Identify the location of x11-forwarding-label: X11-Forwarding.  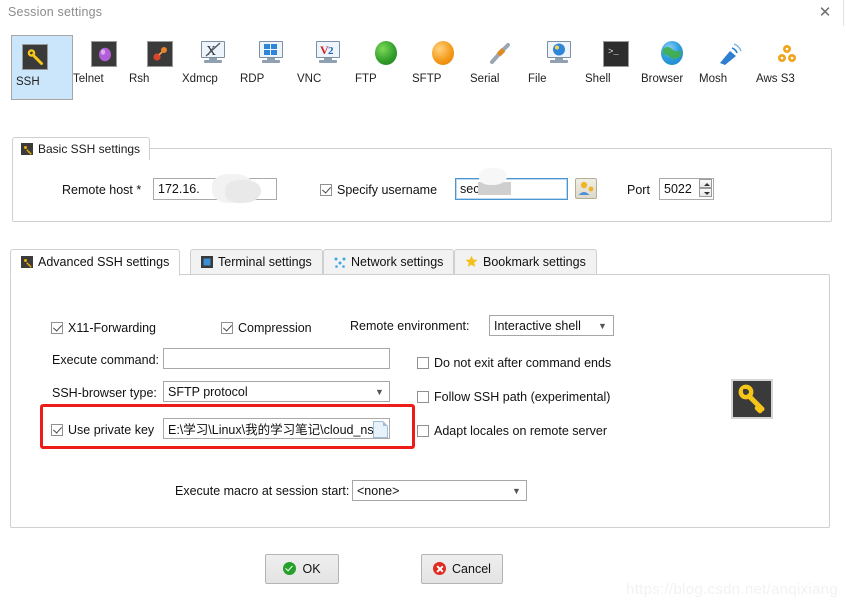
(112, 328).